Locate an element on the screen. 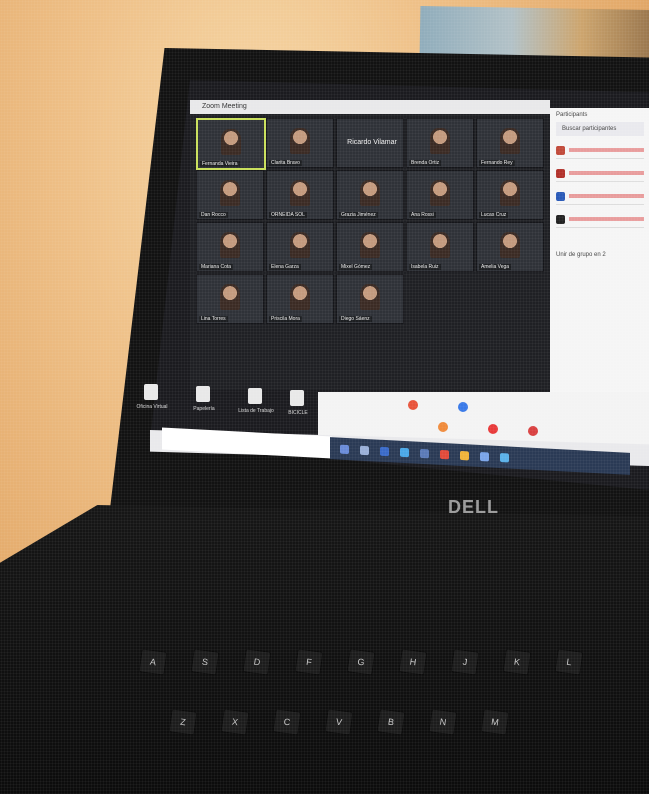 This screenshot has width=649, height=794. participant-name: Isabela Ruiz is located at coordinates (425, 267).